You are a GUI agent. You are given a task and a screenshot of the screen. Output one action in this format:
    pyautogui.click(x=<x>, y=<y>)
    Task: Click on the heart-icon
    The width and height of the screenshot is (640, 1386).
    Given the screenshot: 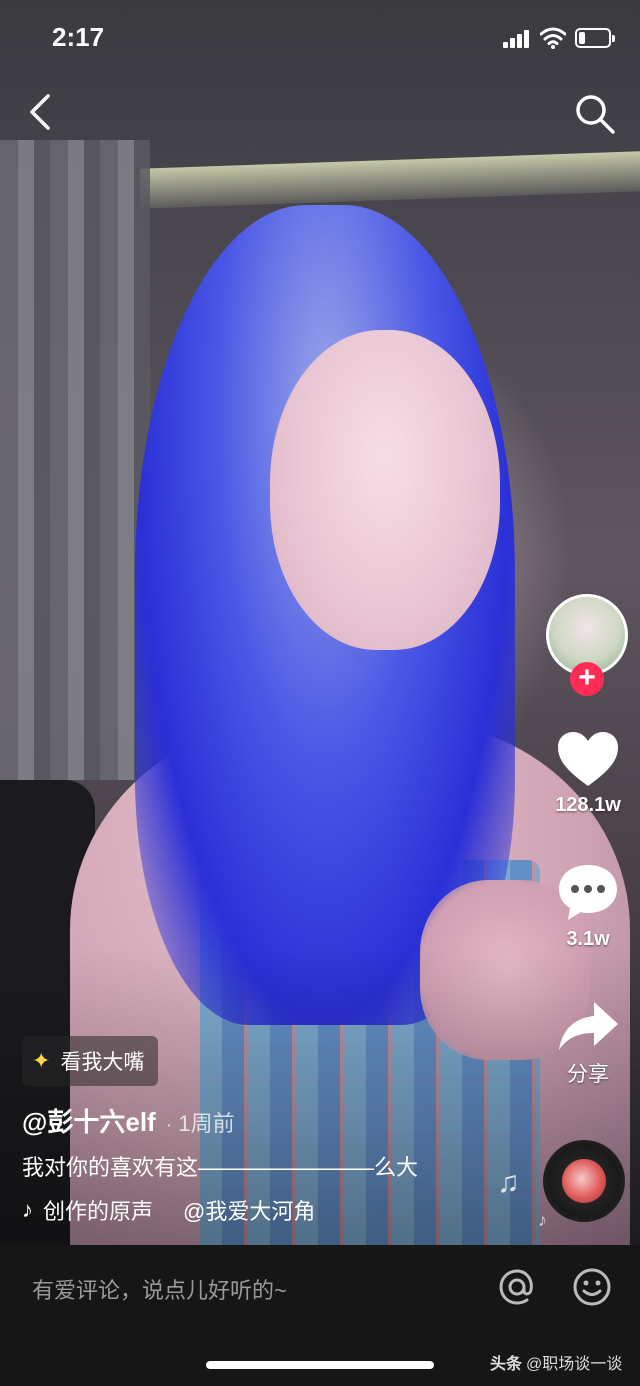 What is the action you would take?
    pyautogui.click(x=588, y=759)
    